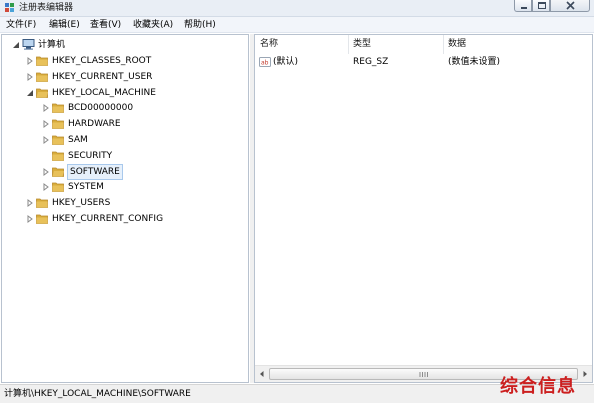 This screenshot has width=594, height=403. Describe the element at coordinates (423, 62) in the screenshot. I see `list-row: ab (默认) REG_SZ (数值未设置)` at that location.